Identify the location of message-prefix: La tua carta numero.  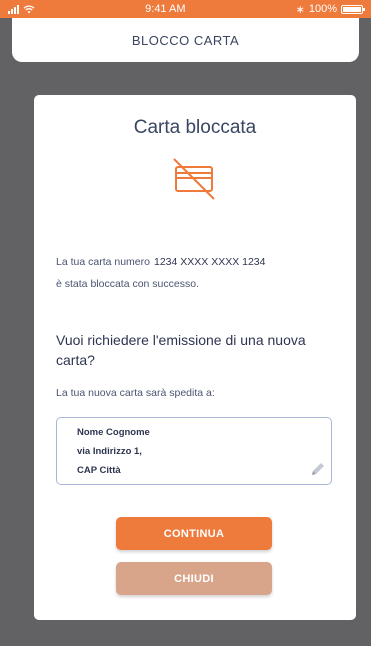
(103, 262).